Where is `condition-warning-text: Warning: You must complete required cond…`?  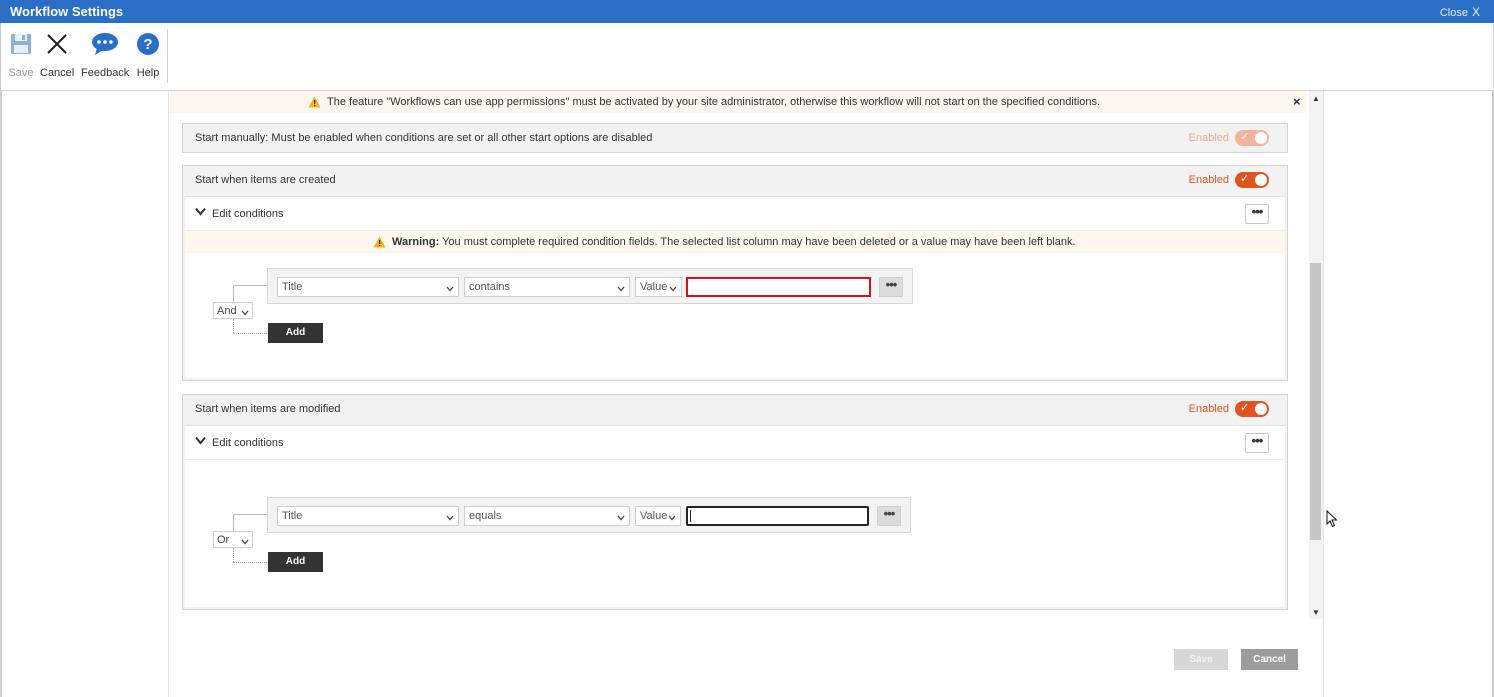
condition-warning-text: Warning: You must complete required cond… is located at coordinates (734, 242).